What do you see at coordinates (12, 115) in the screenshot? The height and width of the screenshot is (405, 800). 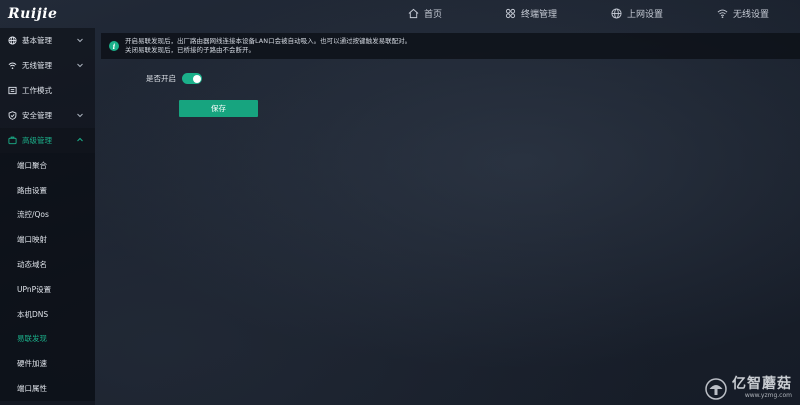 I see `shield-icon` at bounding box center [12, 115].